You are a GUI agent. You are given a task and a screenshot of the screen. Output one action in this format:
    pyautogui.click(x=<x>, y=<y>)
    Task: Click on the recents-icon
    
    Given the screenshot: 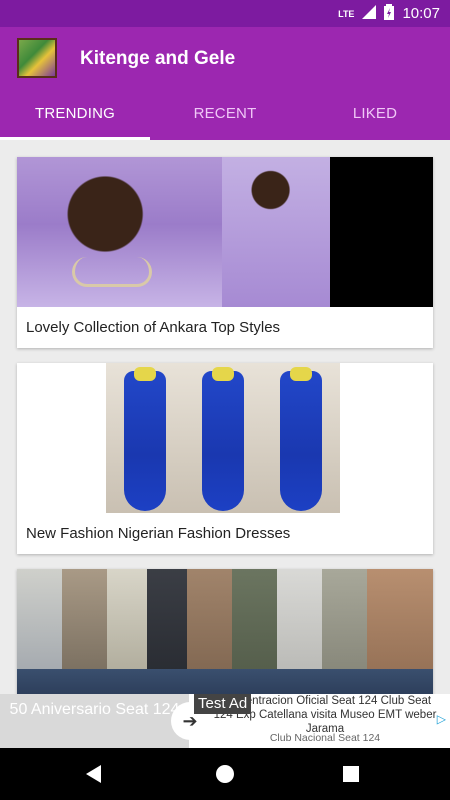 What is the action you would take?
    pyautogui.click(x=351, y=774)
    